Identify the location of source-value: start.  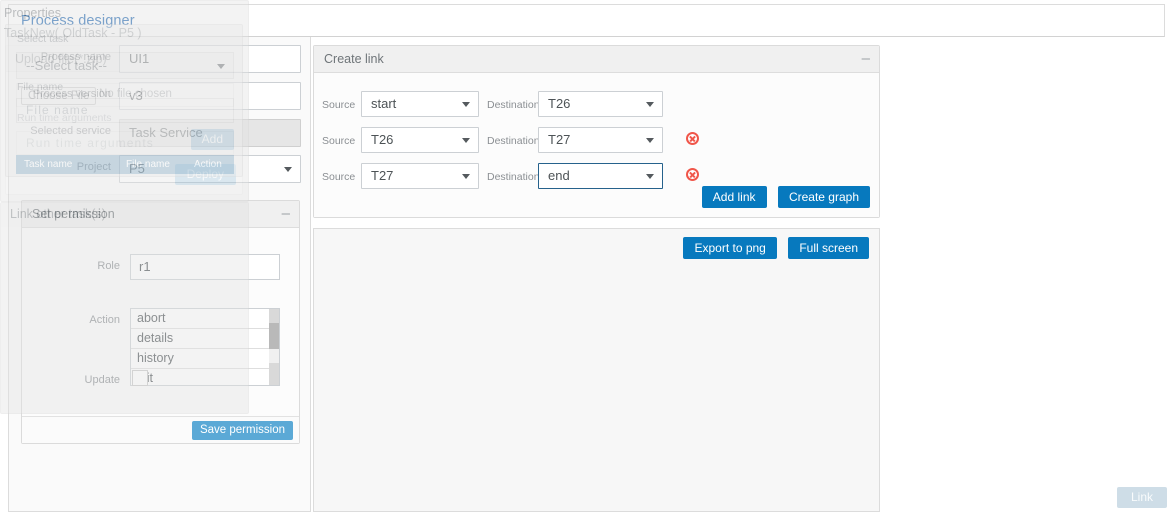
(384, 103).